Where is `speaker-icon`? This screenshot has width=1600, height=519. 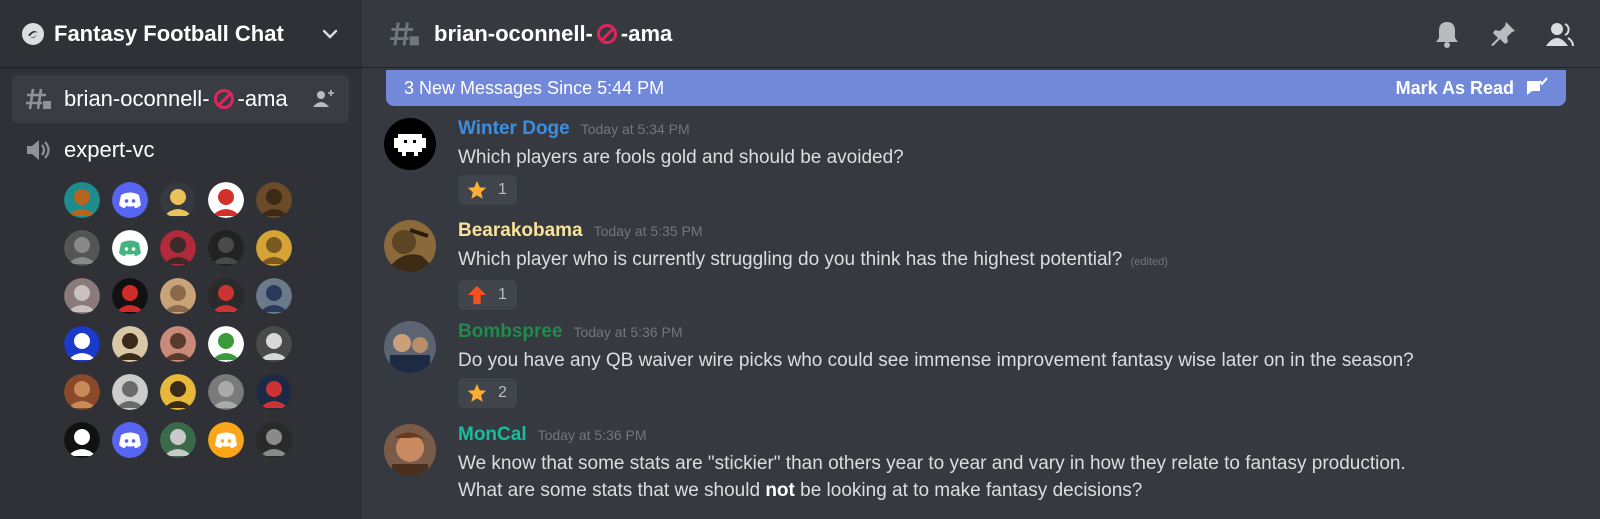 speaker-icon is located at coordinates (38, 150).